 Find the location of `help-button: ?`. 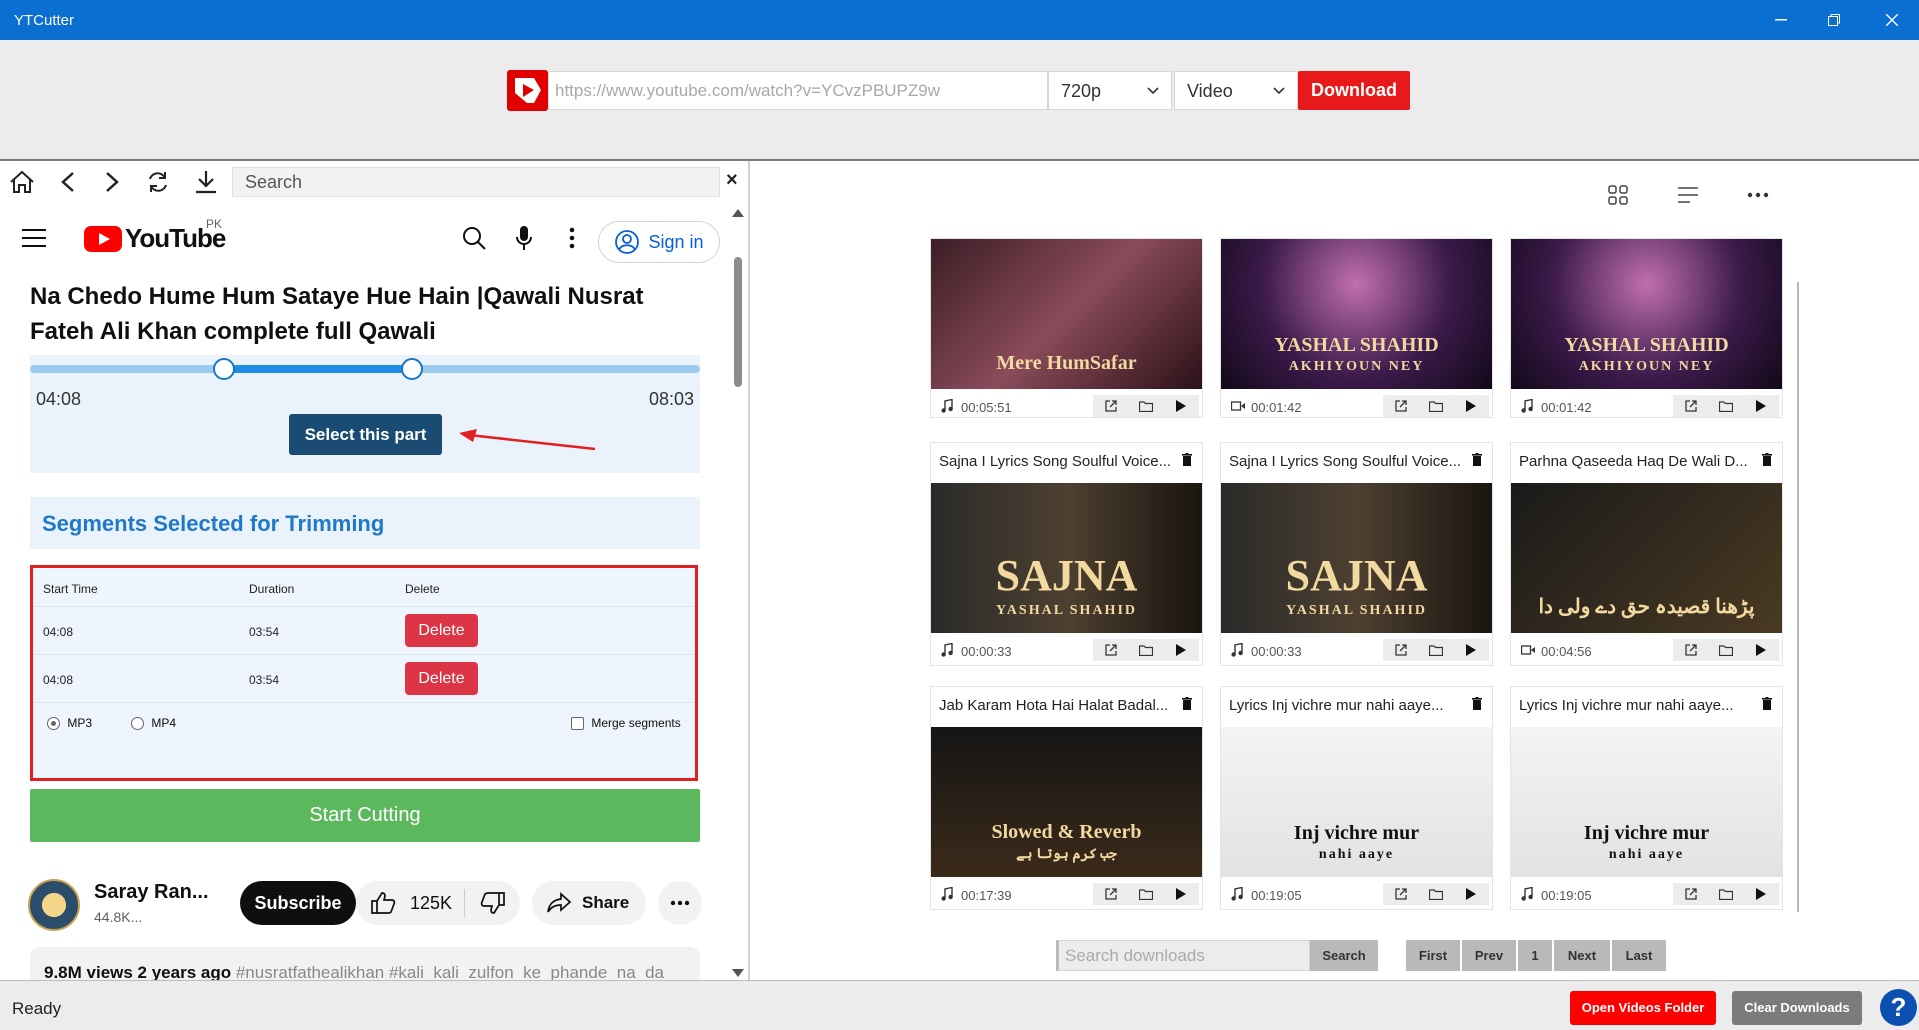

help-button: ? is located at coordinates (1898, 1007).